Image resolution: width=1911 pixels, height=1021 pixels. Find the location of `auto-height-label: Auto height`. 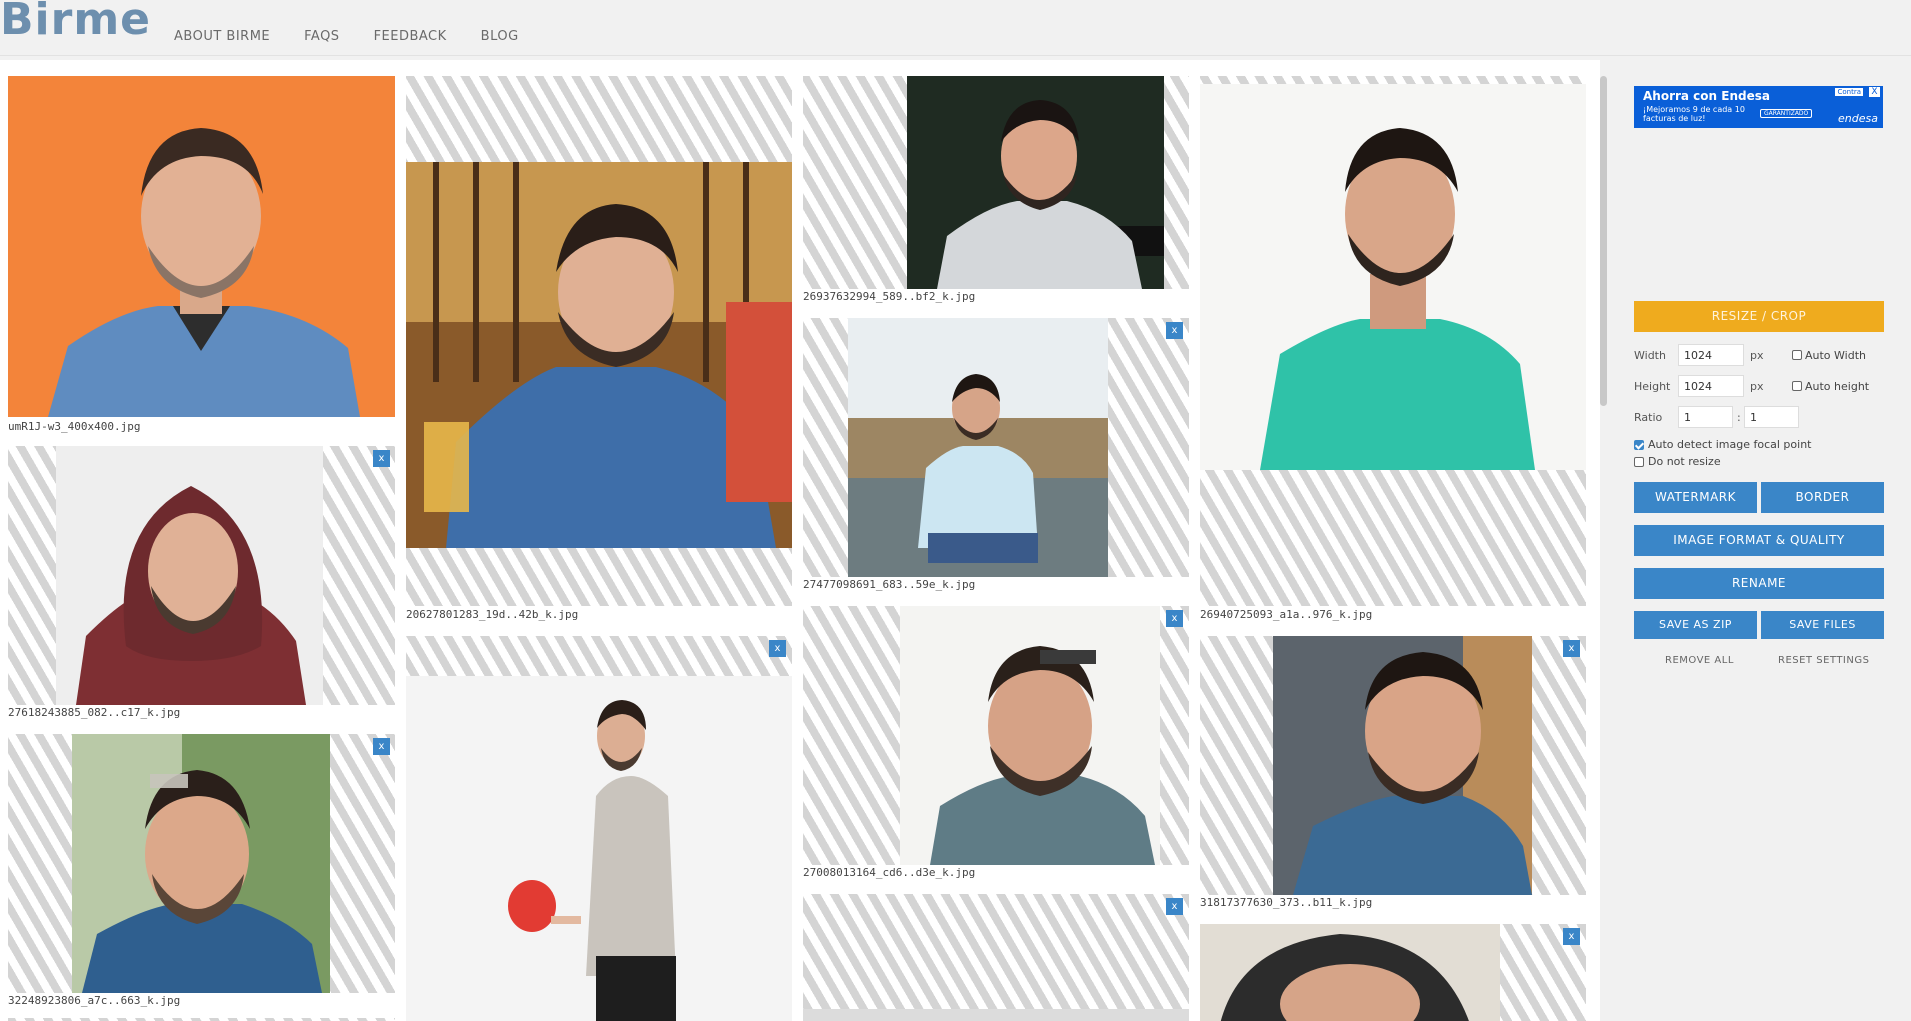

auto-height-label: Auto height is located at coordinates (1837, 386).